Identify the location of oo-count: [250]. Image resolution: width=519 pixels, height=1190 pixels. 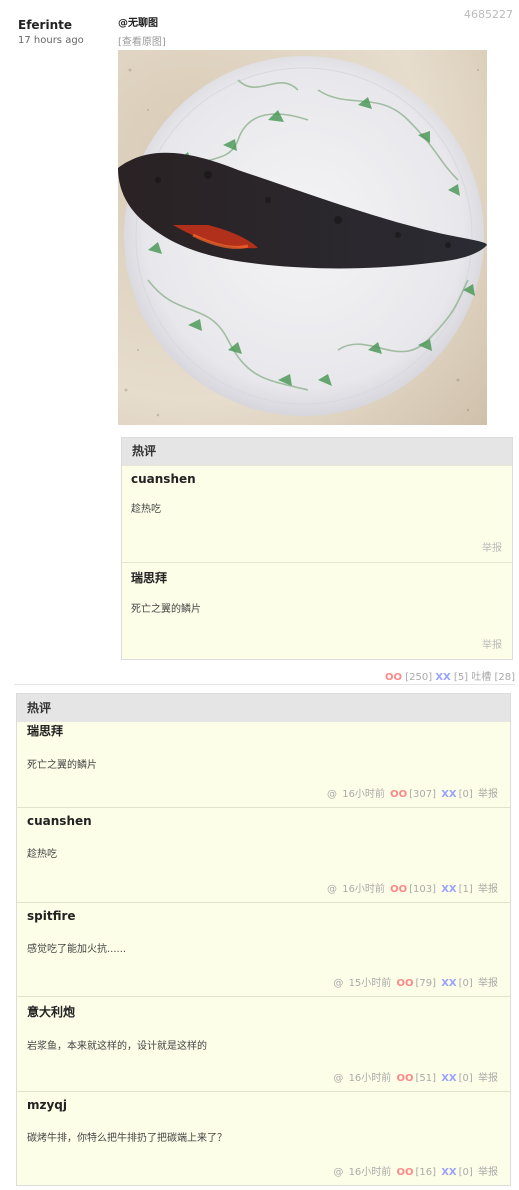
(419, 677).